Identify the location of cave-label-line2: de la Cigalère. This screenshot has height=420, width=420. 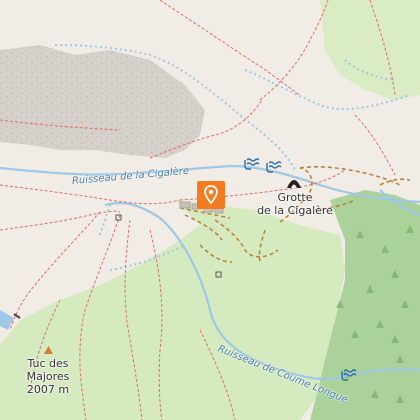
(295, 210).